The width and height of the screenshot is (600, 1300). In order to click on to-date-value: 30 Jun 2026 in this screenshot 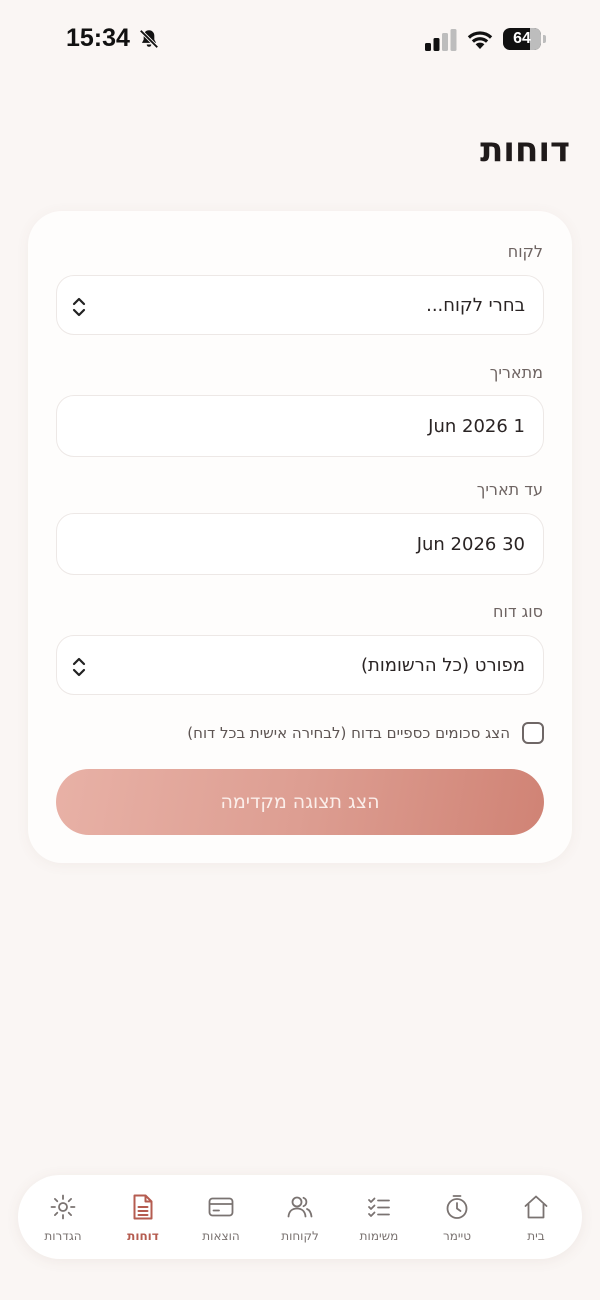, I will do `click(470, 544)`.